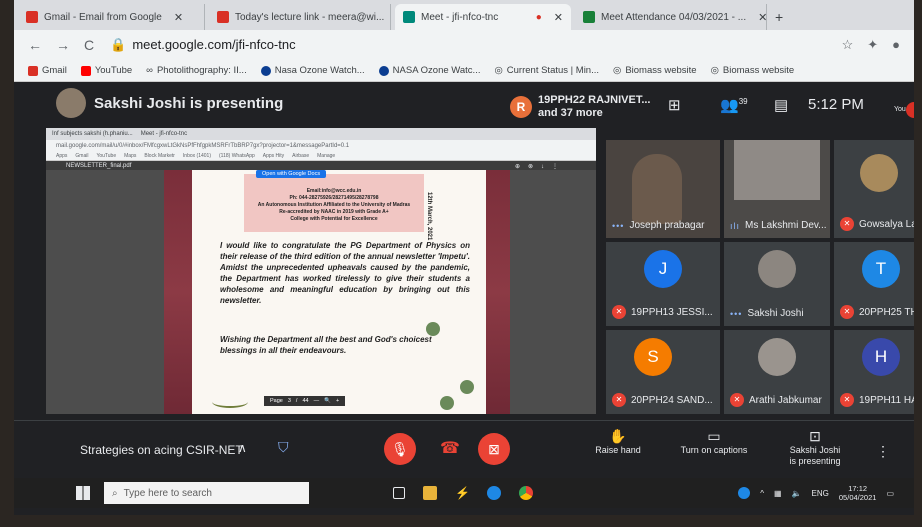 The image size is (922, 527). What do you see at coordinates (317, 401) in the screenshot?
I see `zoom-out-icon: —` at bounding box center [317, 401].